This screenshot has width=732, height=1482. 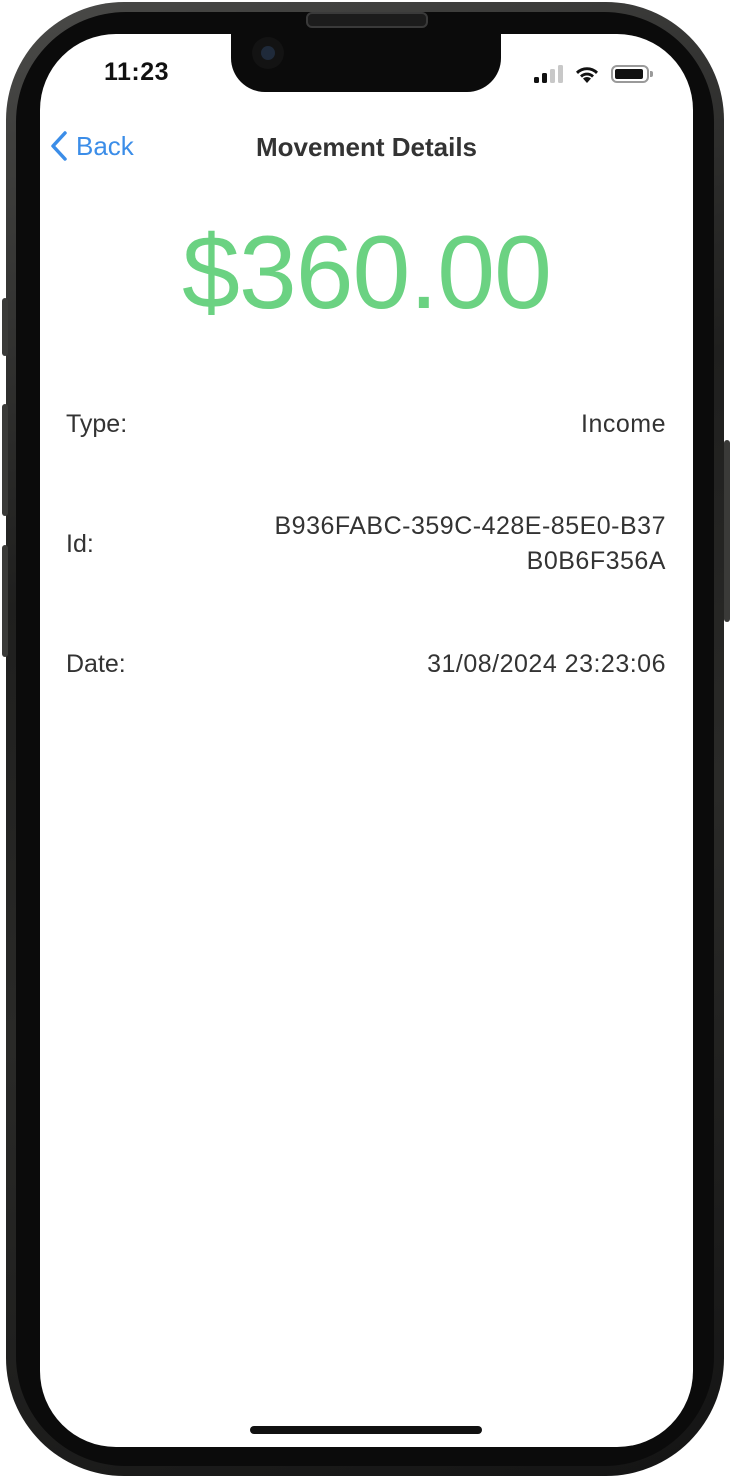 I want to click on battery-icon, so click(x=632, y=74).